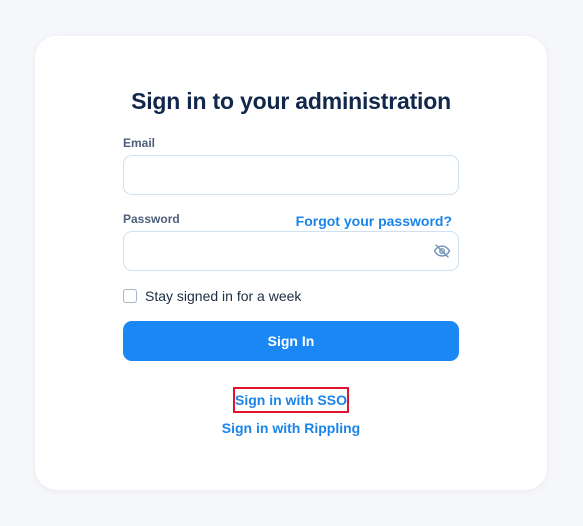  What do you see at coordinates (291, 341) in the screenshot?
I see `sign-in-button: Sign In` at bounding box center [291, 341].